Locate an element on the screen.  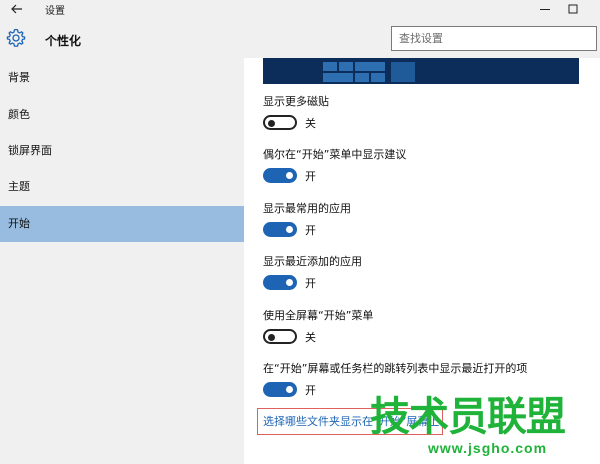
page-title: 个性化 is located at coordinates (63, 41).